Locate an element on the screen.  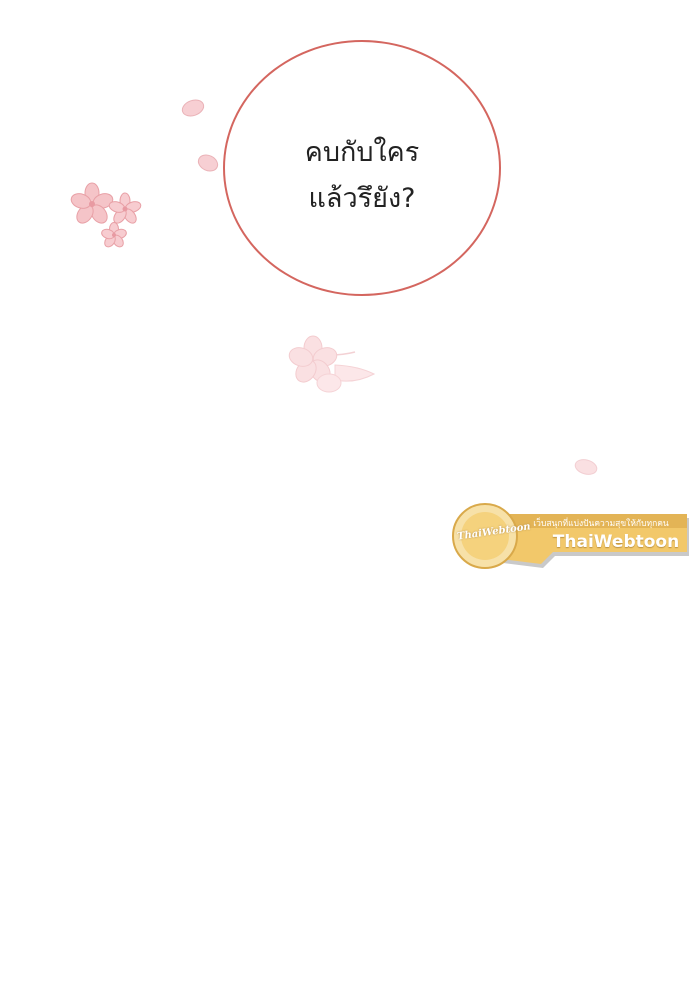
speech-line-2: แล้วรึยัง? is located at coordinates (362, 198).